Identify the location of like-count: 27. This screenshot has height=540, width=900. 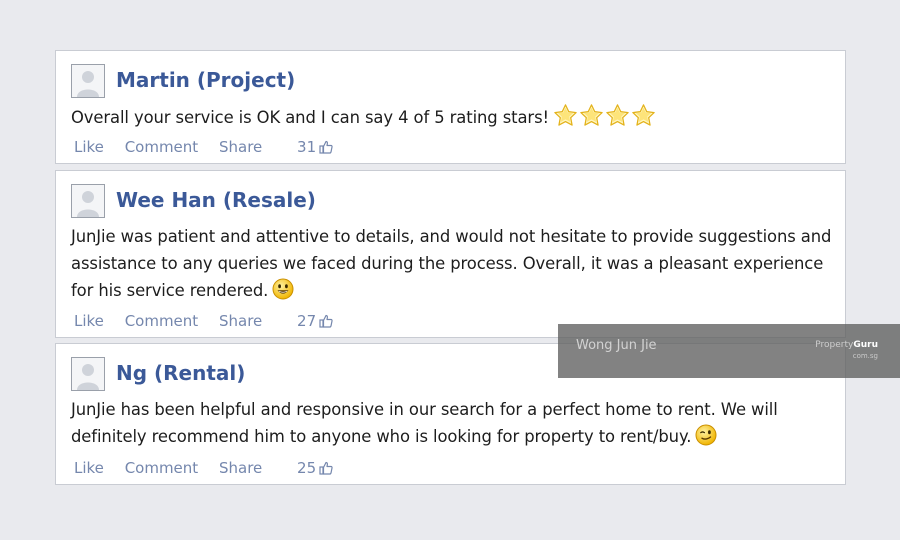
(315, 321).